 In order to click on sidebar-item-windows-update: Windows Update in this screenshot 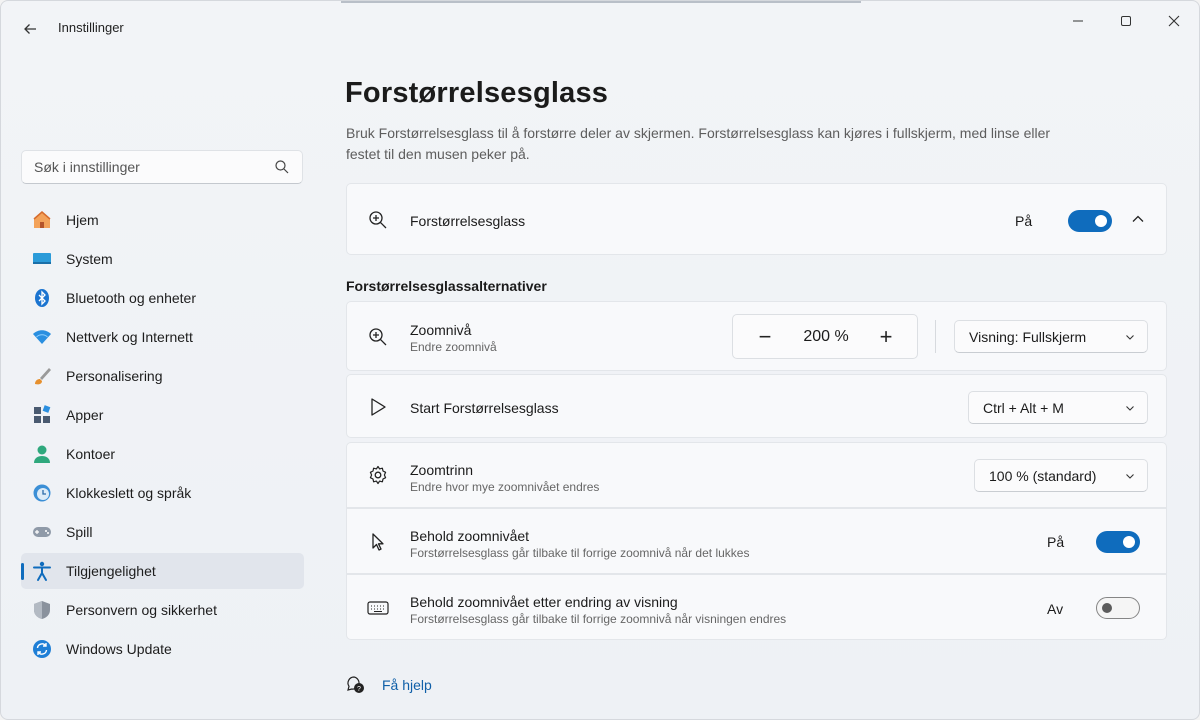, I will do `click(162, 649)`.